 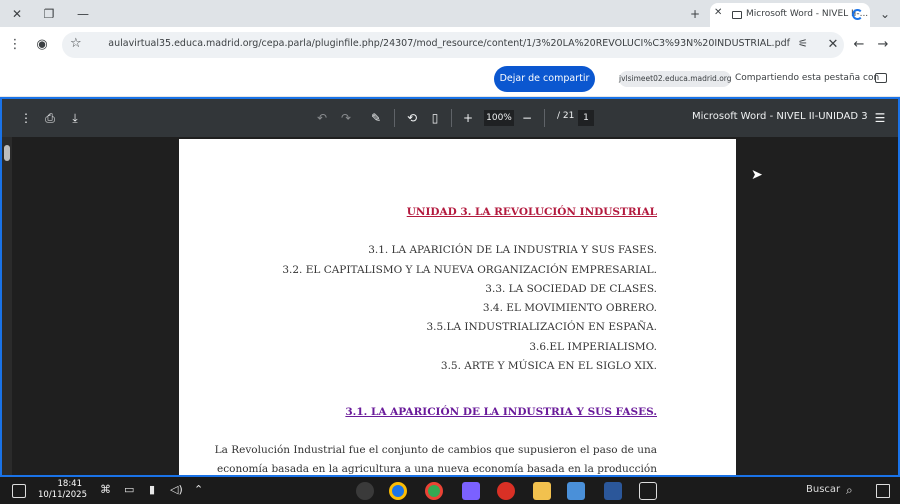 What do you see at coordinates (883, 491) in the screenshot?
I see `start-icon` at bounding box center [883, 491].